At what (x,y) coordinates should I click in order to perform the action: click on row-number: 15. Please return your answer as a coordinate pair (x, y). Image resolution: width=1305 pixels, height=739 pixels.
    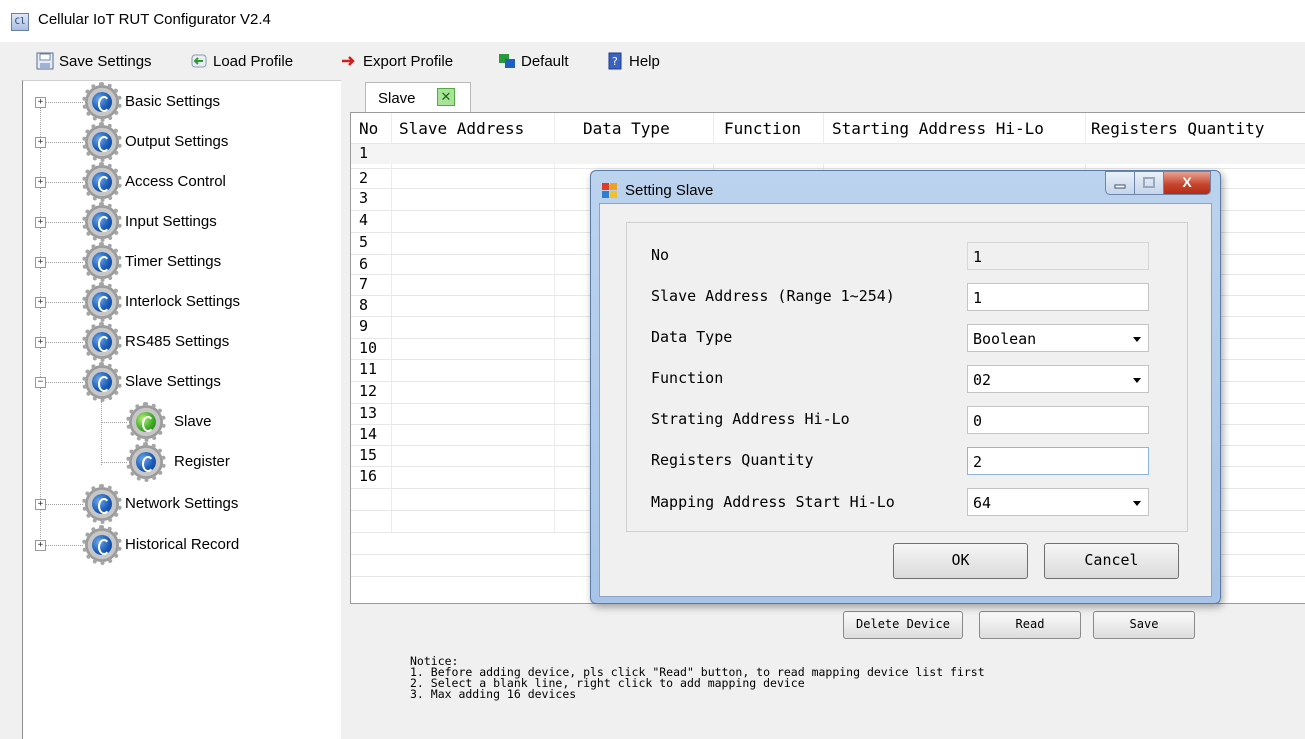
    Looking at the image, I should click on (368, 455).